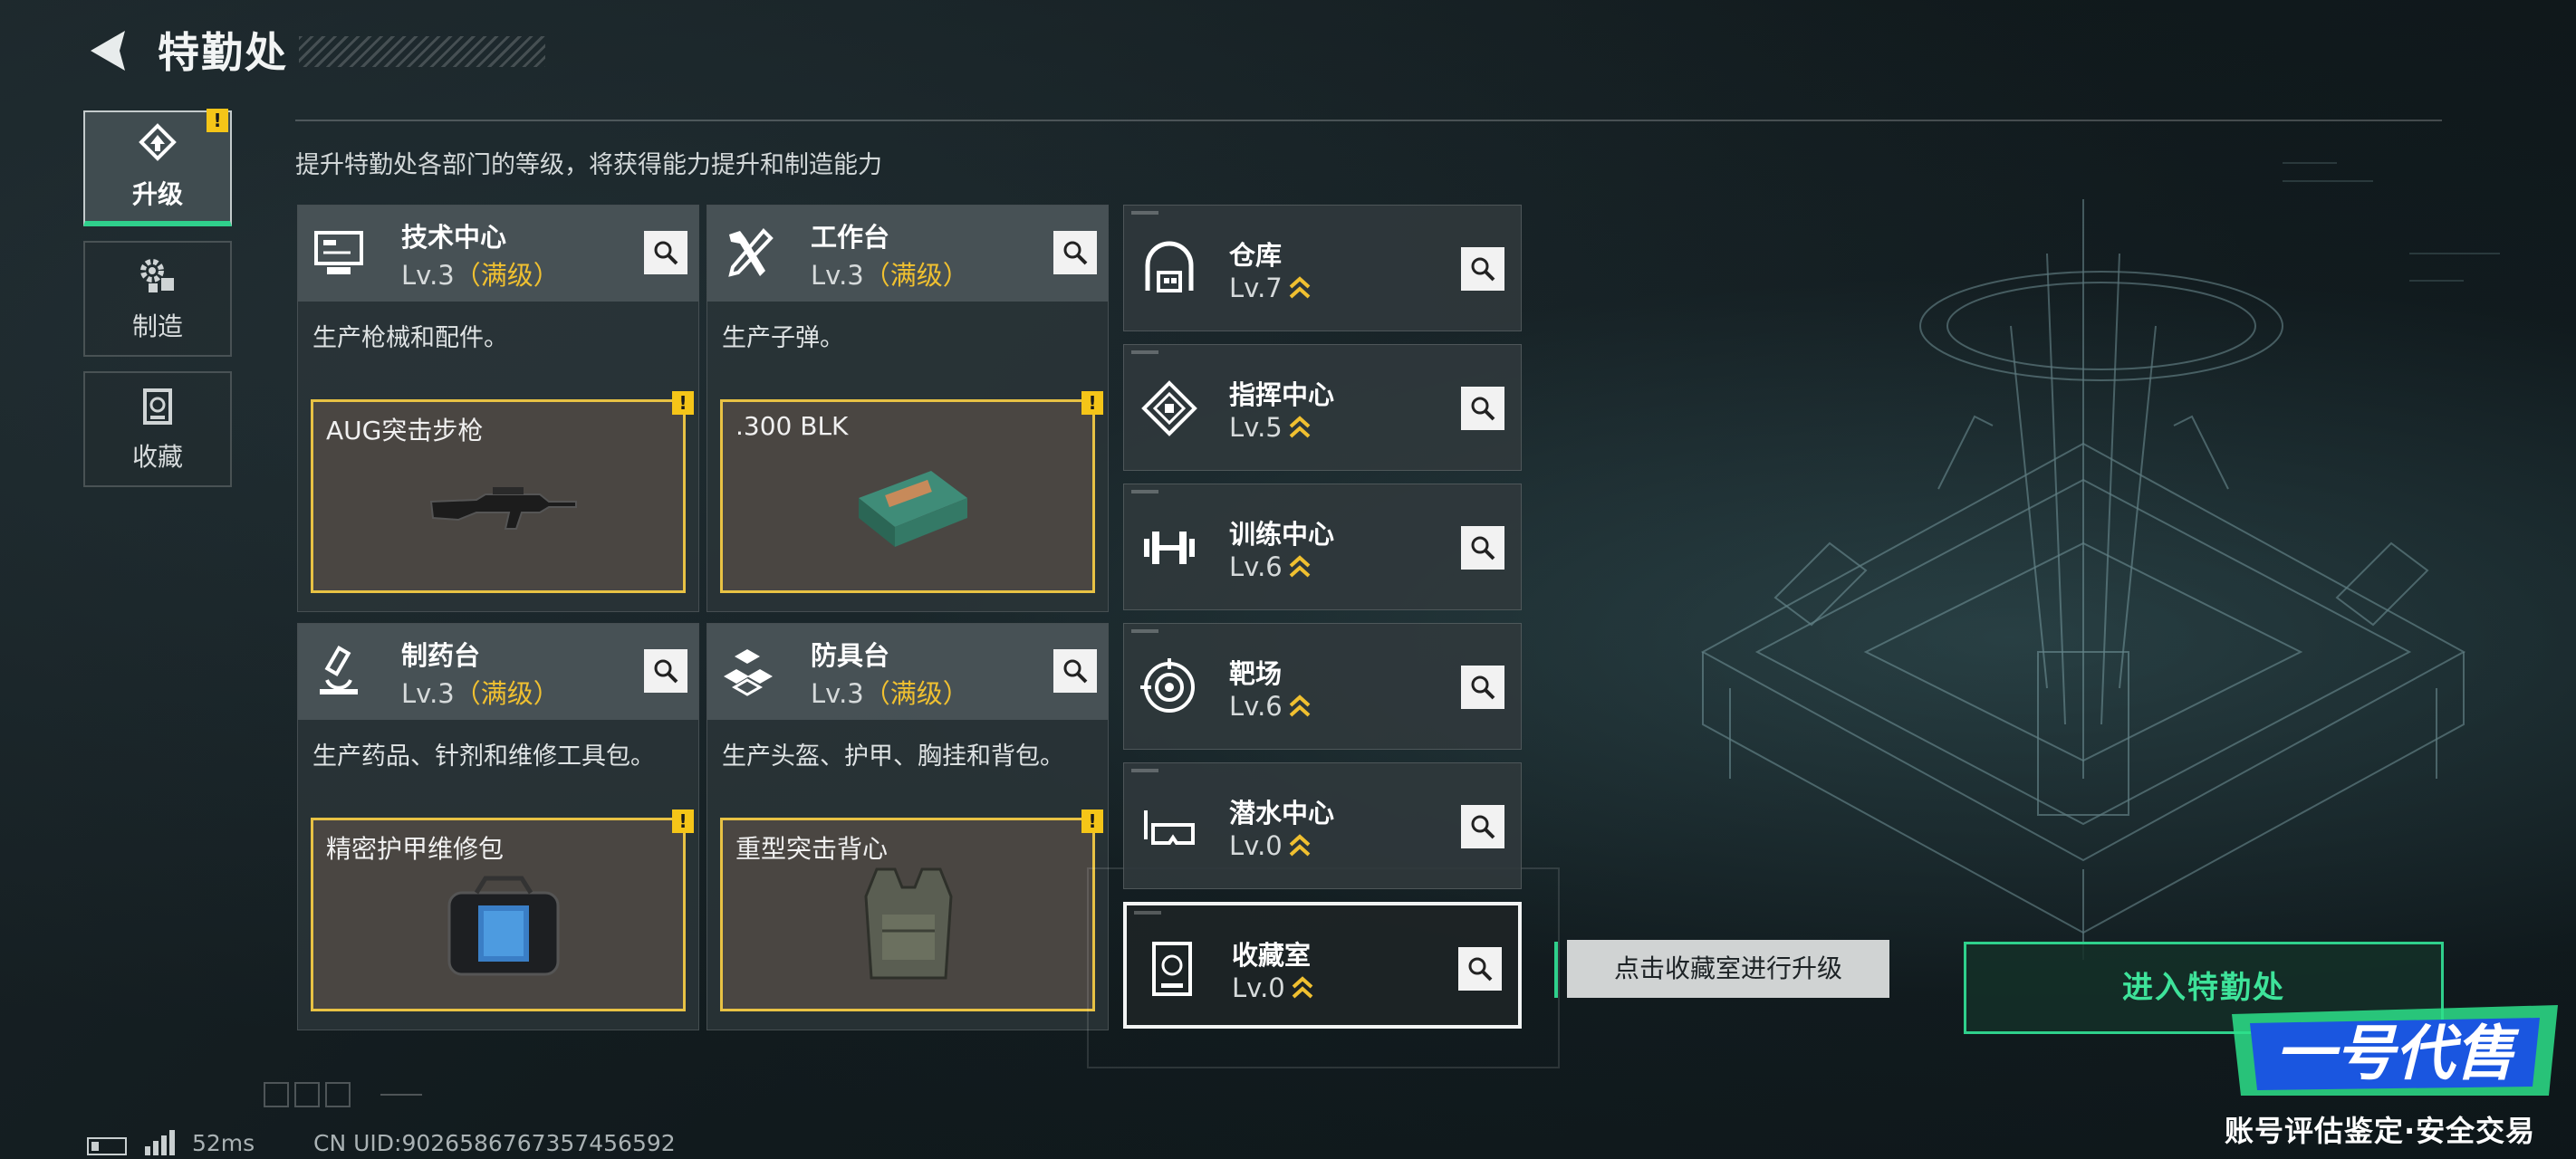  What do you see at coordinates (483, 756) in the screenshot?
I see `department-description: 生产药品、针剂和维修工具包。` at bounding box center [483, 756].